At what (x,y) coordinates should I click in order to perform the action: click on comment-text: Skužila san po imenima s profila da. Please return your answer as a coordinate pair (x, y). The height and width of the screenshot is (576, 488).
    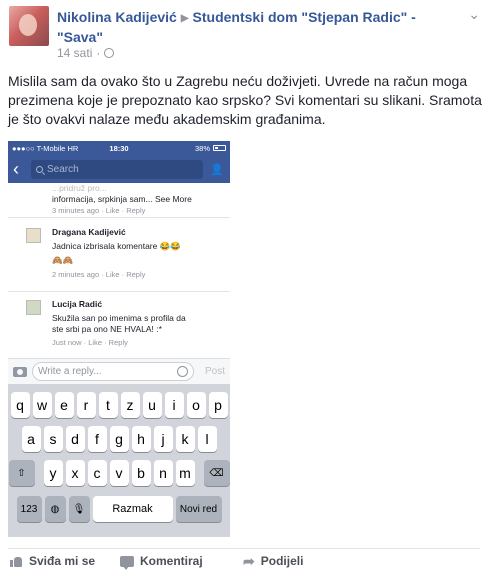
    Looking at the image, I should click on (119, 318).